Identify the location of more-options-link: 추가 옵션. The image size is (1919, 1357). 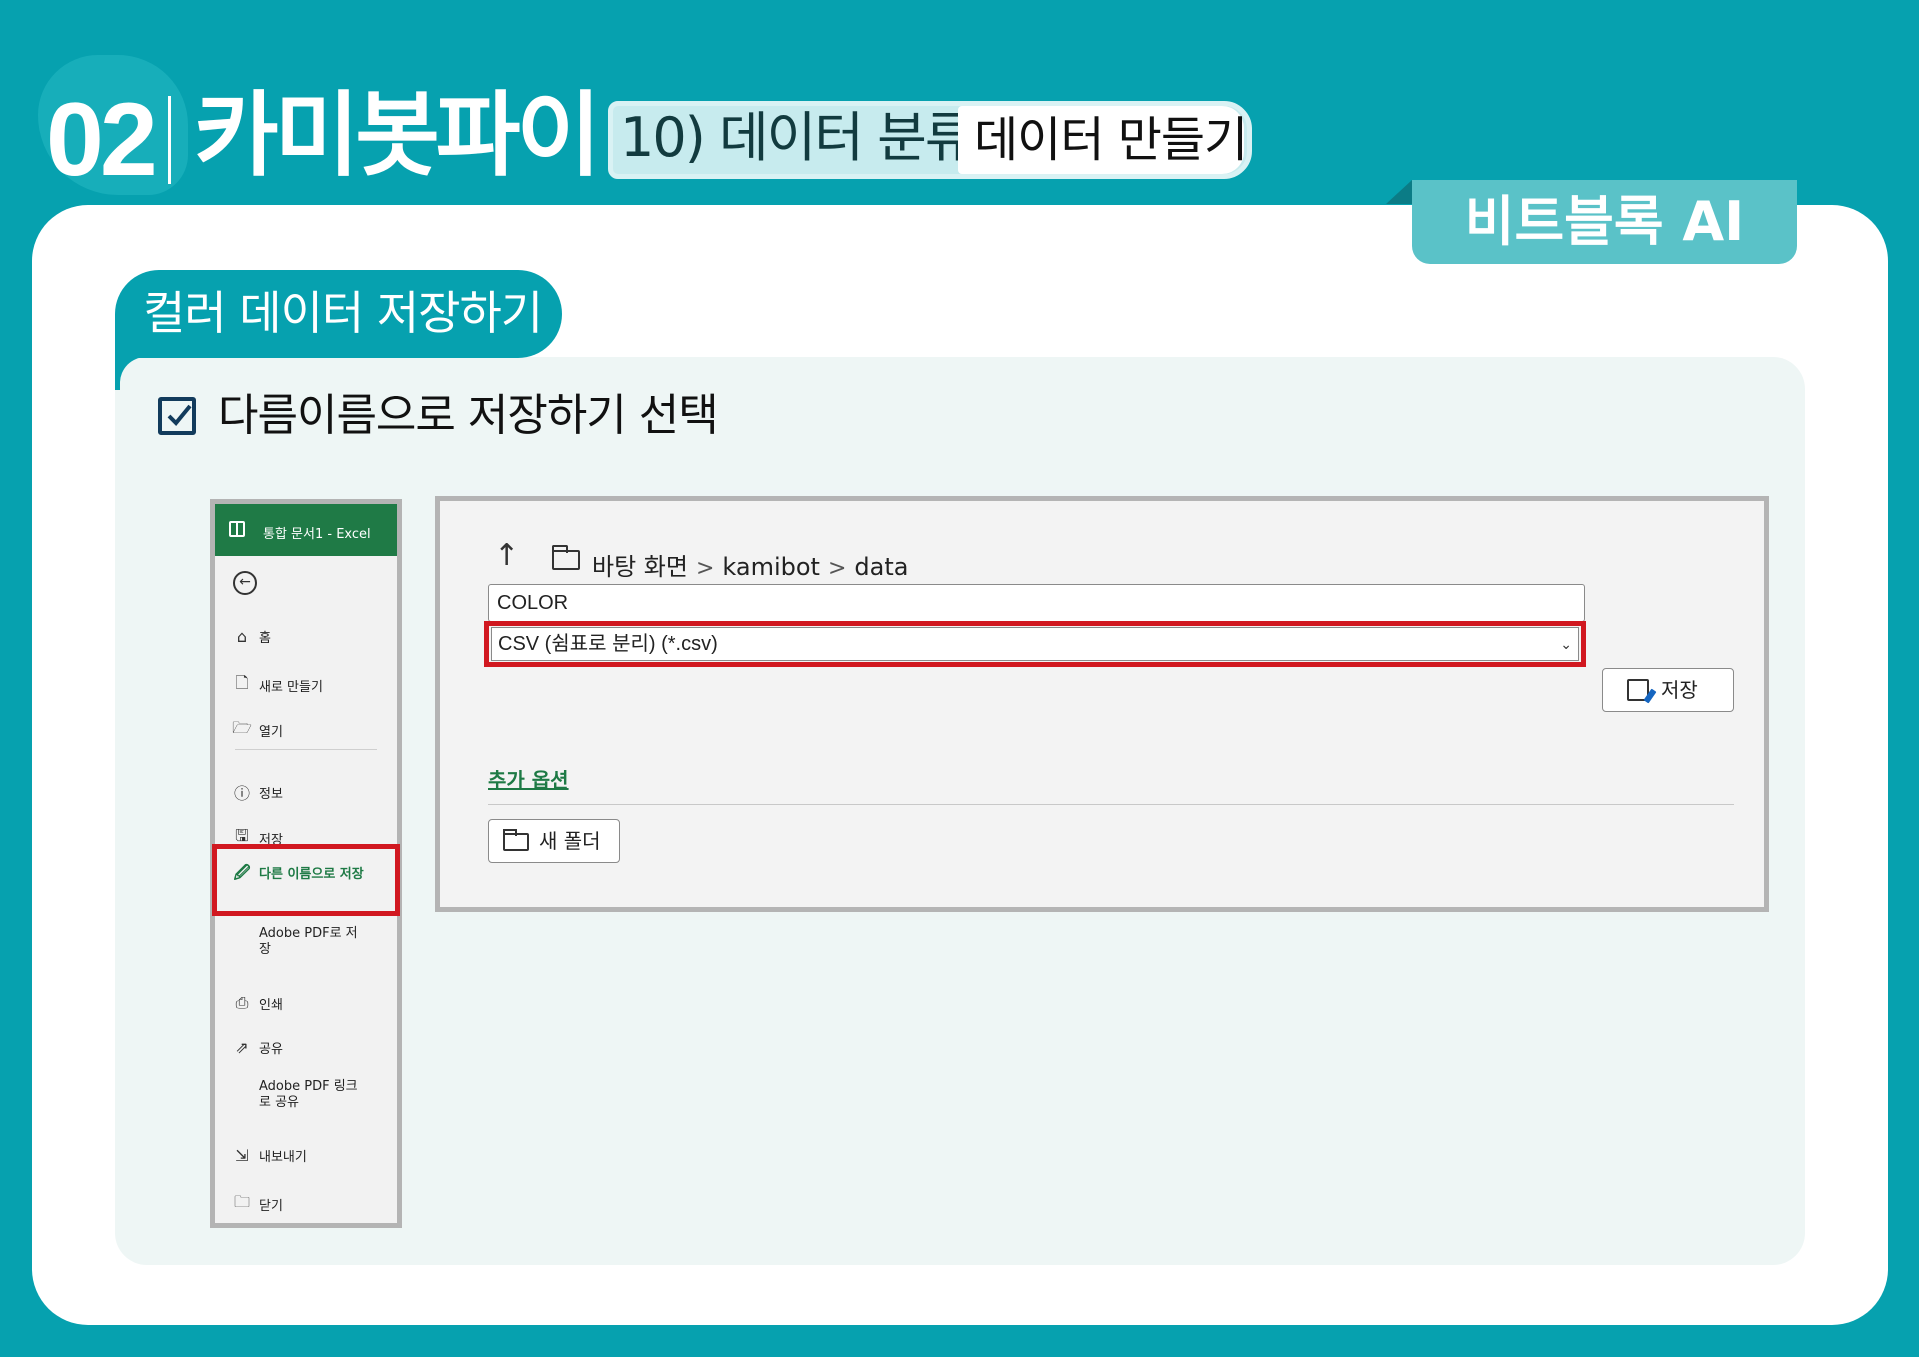
(528, 778).